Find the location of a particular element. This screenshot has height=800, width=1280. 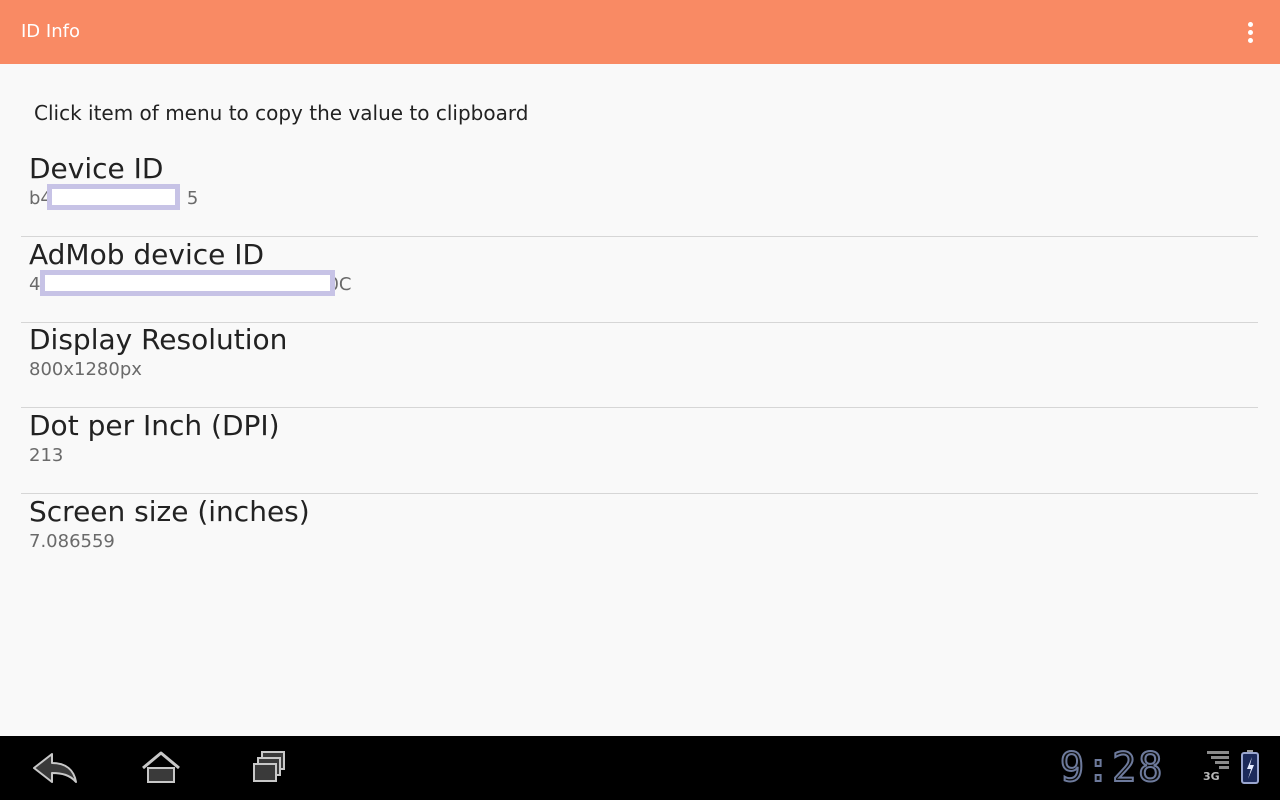

home-button is located at coordinates (161, 768).